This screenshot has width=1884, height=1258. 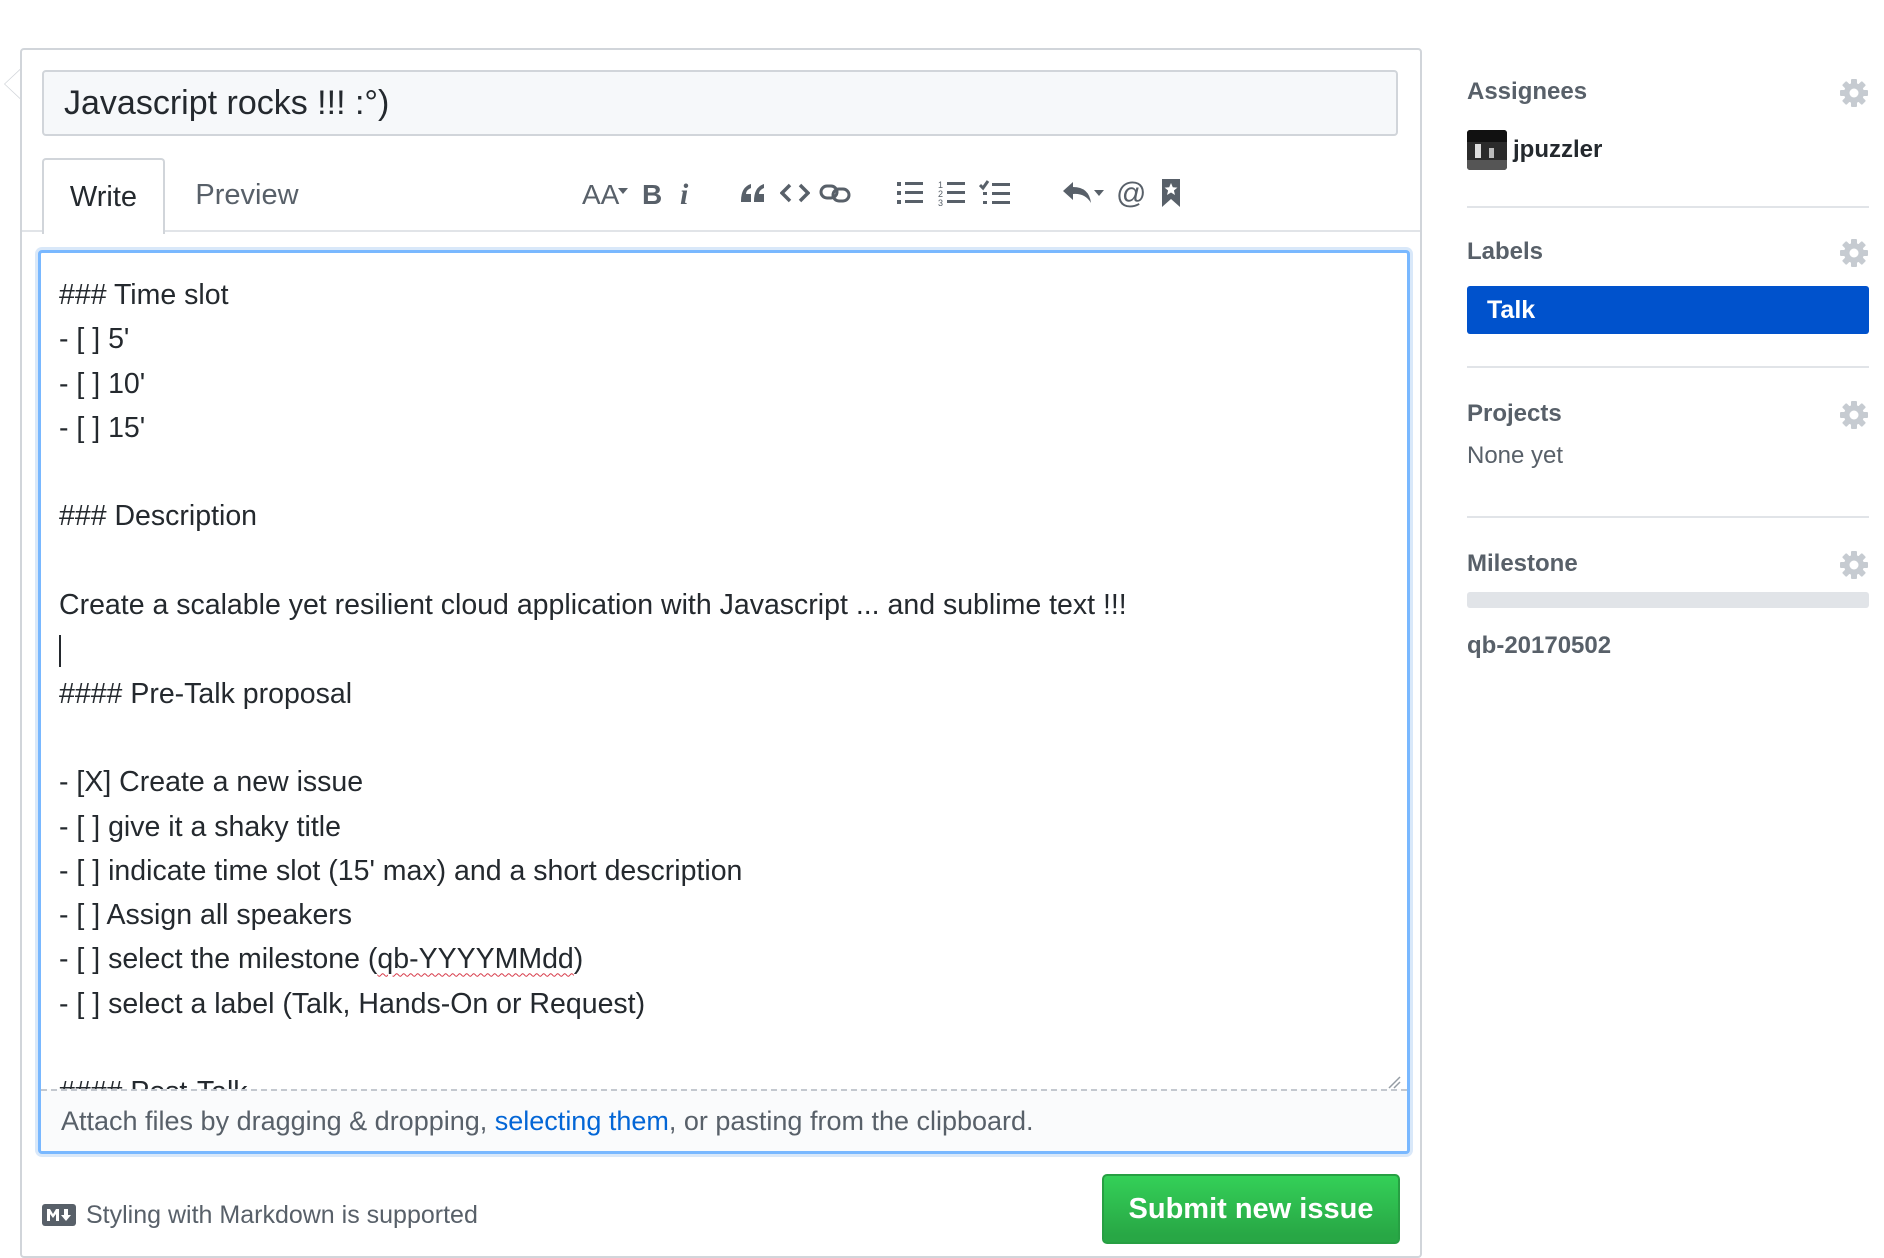 I want to click on assignee-item: jpuzzler, so click(x=1534, y=150).